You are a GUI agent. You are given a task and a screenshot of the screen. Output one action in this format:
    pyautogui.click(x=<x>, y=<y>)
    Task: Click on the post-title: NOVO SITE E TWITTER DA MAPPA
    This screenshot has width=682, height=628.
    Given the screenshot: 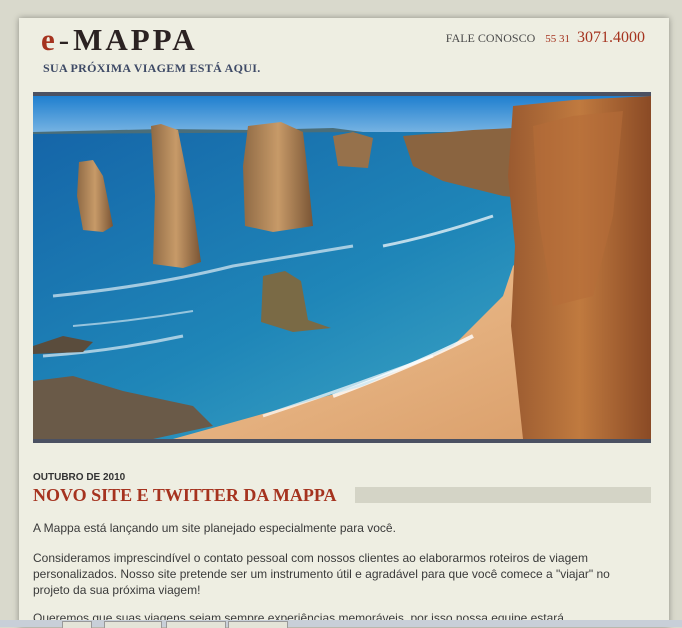 What is the action you would take?
    pyautogui.click(x=185, y=495)
    